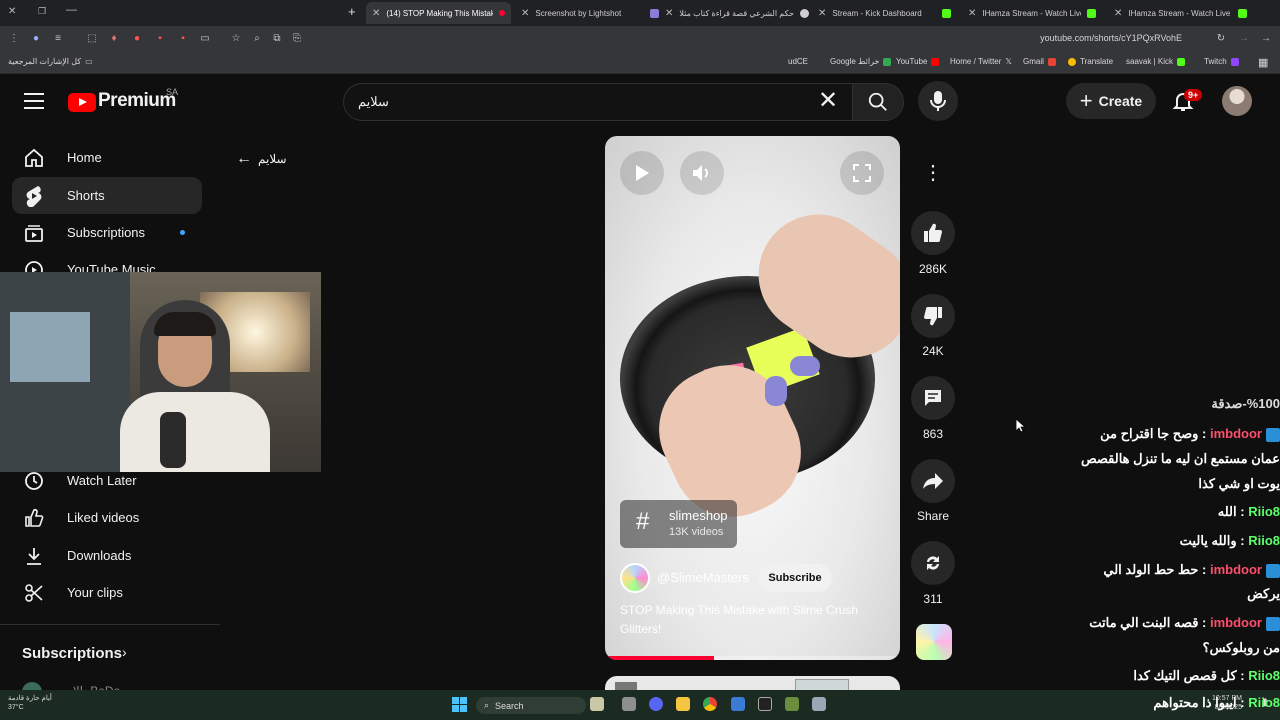 This screenshot has width=1280, height=720. What do you see at coordinates (1032, 13) in the screenshot?
I see `tab-kick-stream-1: ✕ IHamza Stream - Watch Live on` at bounding box center [1032, 13].